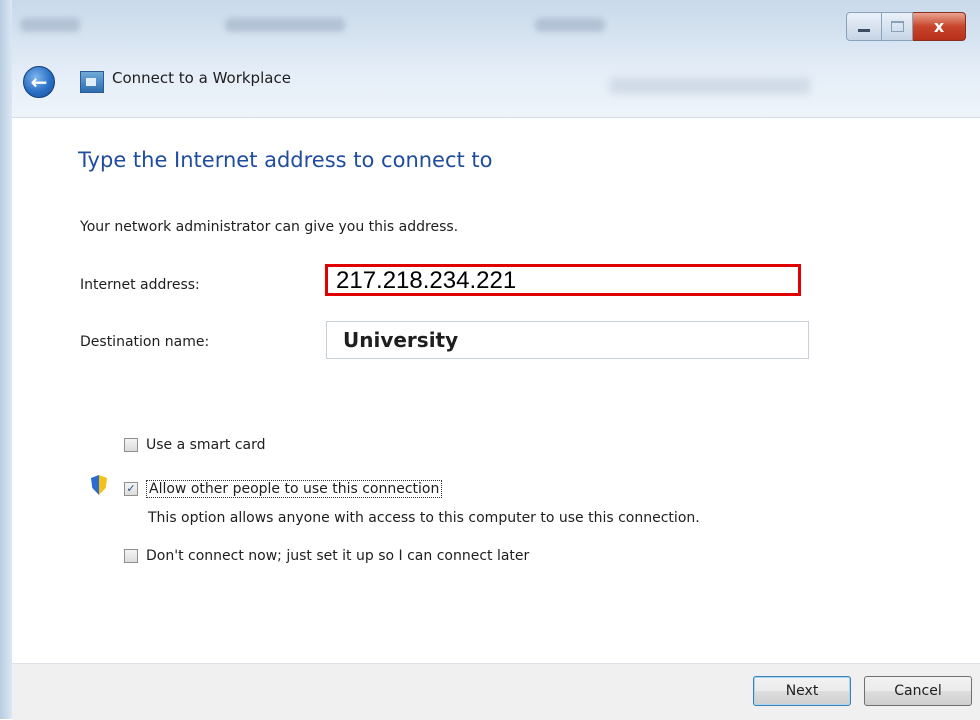 The image size is (980, 720). Describe the element at coordinates (131, 556) in the screenshot. I see `connect-later-checkbox` at that location.